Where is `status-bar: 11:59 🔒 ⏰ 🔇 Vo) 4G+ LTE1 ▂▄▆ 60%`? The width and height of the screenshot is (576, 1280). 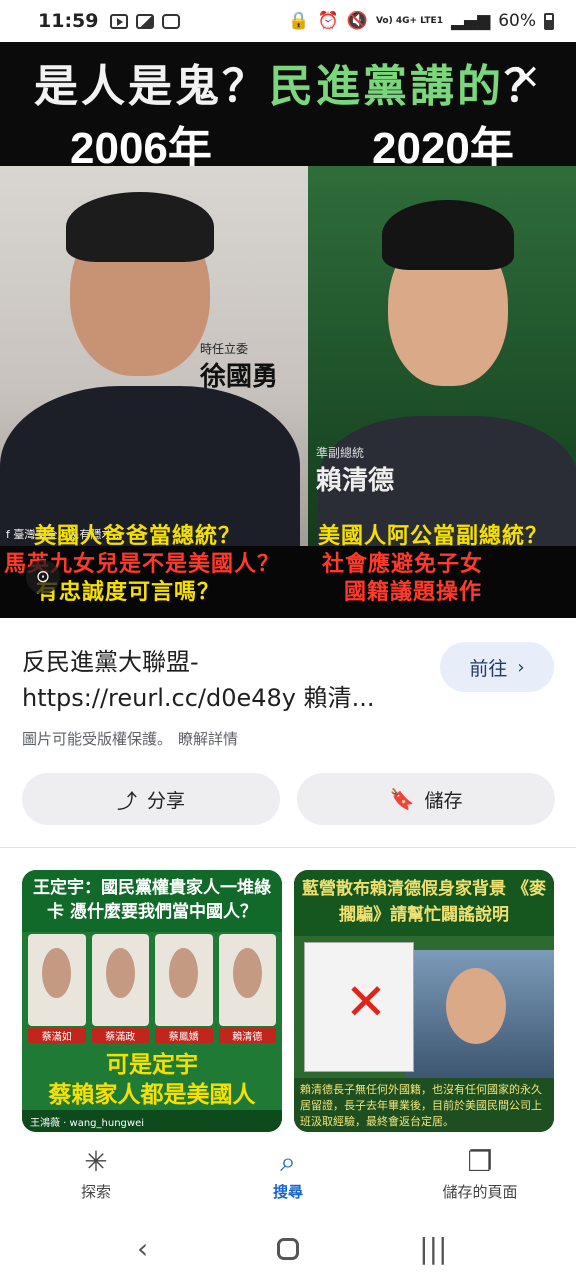
status-bar: 11:59 🔒 ⏰ 🔇 Vo) 4G+ LTE1 ▂▄▆ 60% is located at coordinates (288, 21).